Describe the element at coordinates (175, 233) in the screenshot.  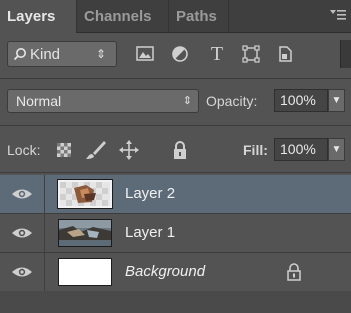
I see `layer-row-layer-1: Layer 1` at that location.